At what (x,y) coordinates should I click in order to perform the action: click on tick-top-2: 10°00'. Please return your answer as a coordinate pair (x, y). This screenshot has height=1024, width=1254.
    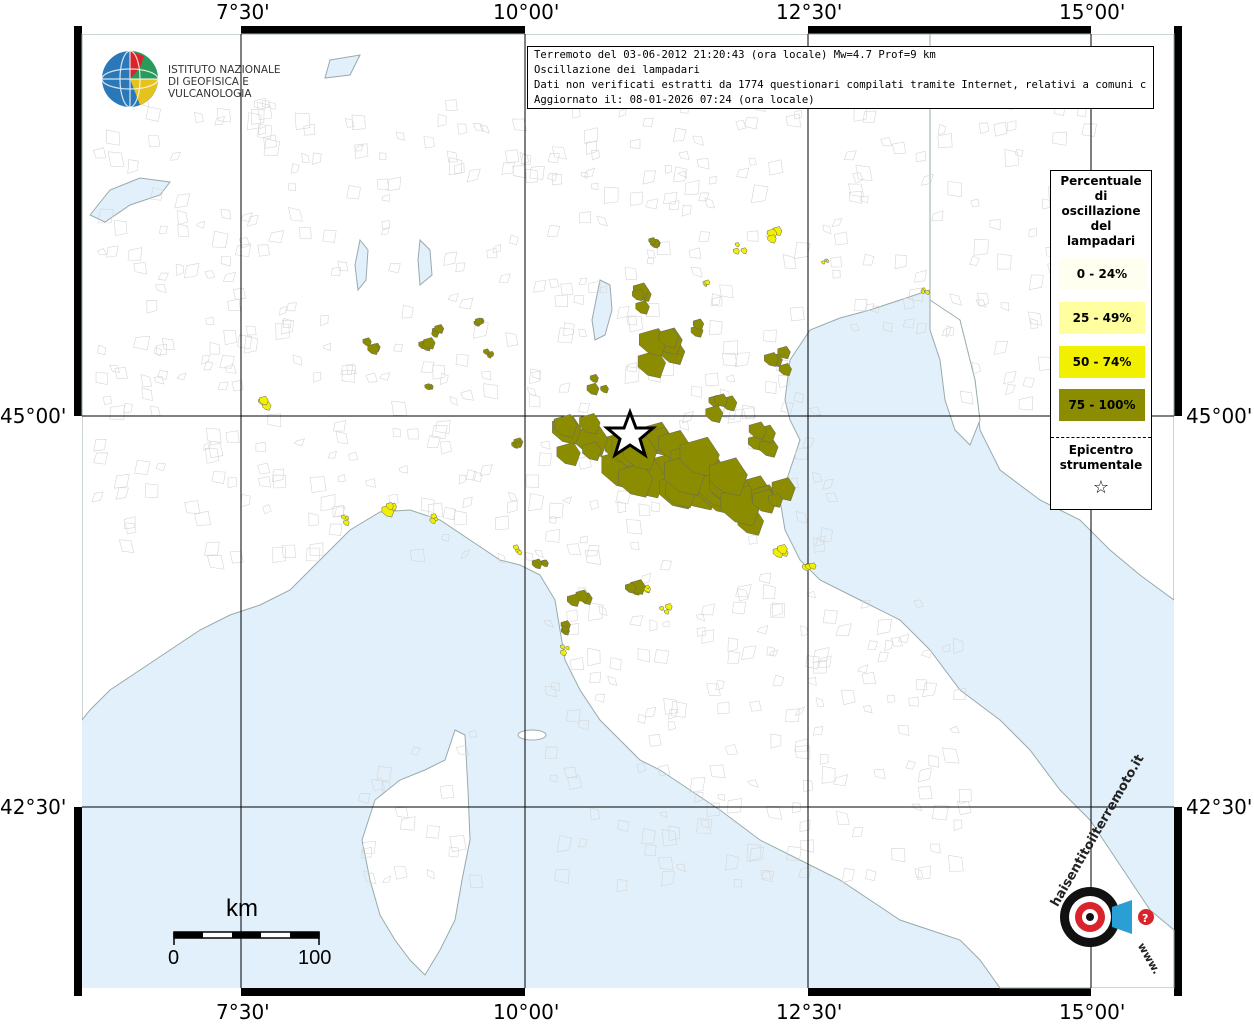
    Looking at the image, I should click on (526, 12).